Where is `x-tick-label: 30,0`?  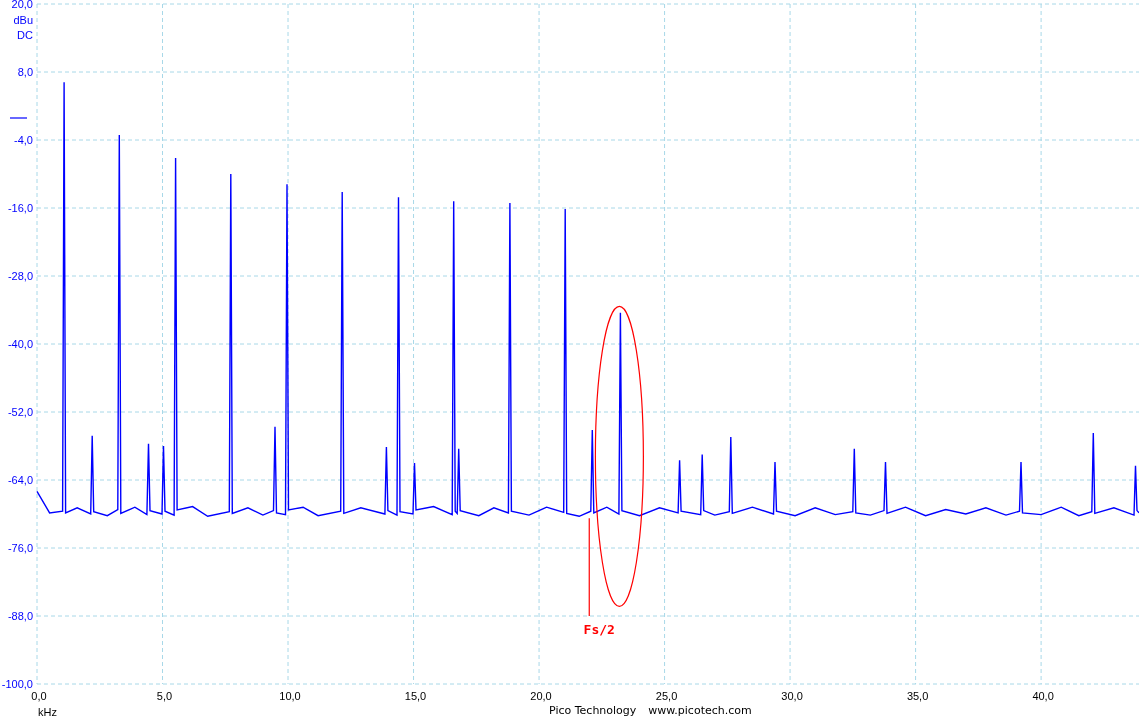
x-tick-label: 30,0 is located at coordinates (792, 696).